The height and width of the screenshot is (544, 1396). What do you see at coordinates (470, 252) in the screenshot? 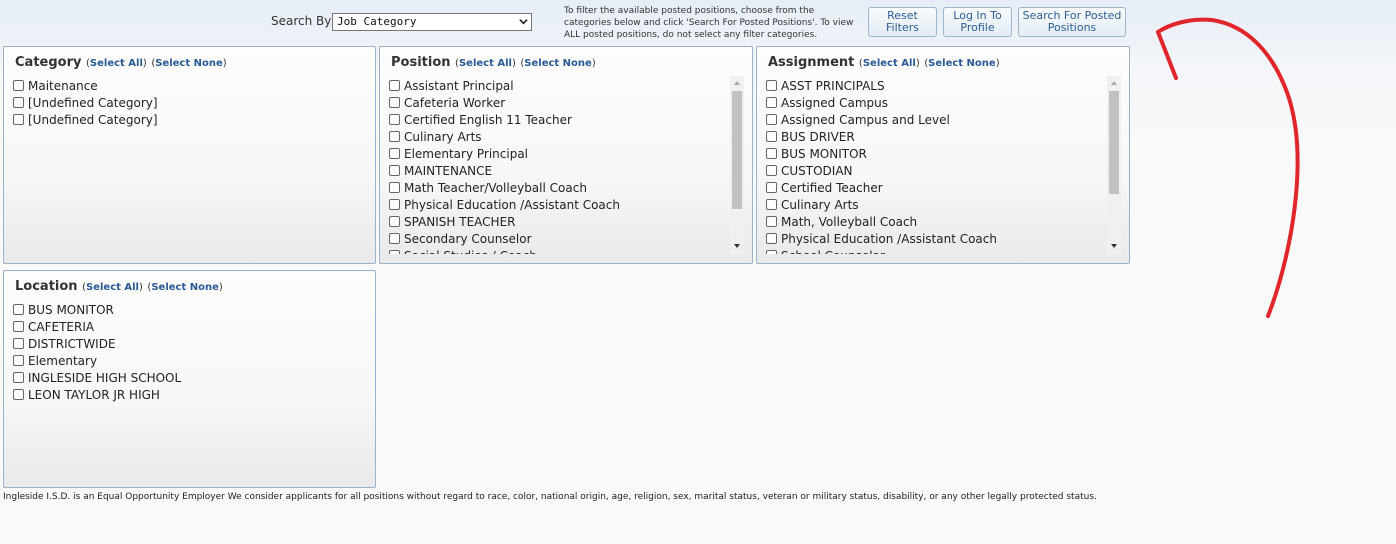
I see `checkbox-label: Social Studies / Coach` at bounding box center [470, 252].